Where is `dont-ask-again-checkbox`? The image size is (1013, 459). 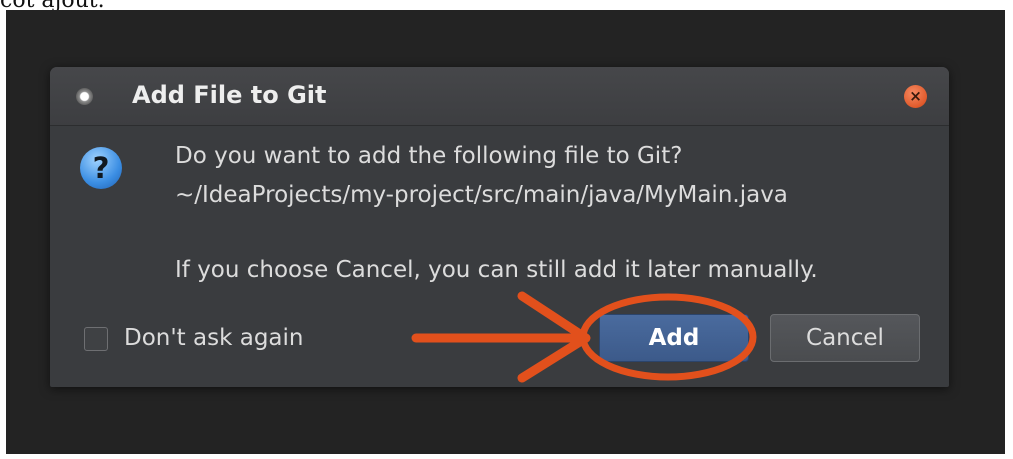
dont-ask-again-checkbox is located at coordinates (96, 339).